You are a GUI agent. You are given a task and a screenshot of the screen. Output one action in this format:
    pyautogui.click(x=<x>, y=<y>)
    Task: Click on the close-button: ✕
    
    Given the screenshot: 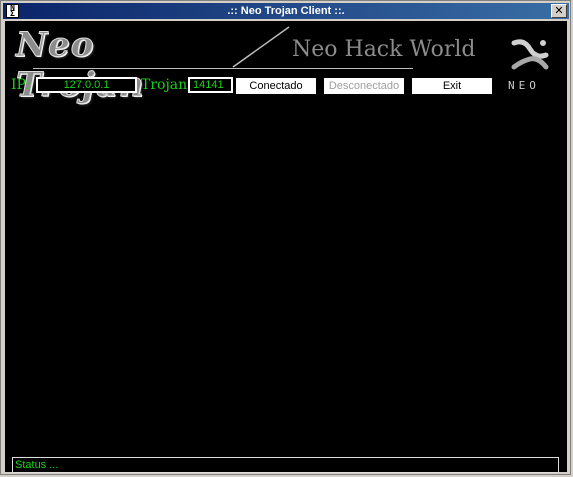 What is the action you would take?
    pyautogui.click(x=559, y=11)
    